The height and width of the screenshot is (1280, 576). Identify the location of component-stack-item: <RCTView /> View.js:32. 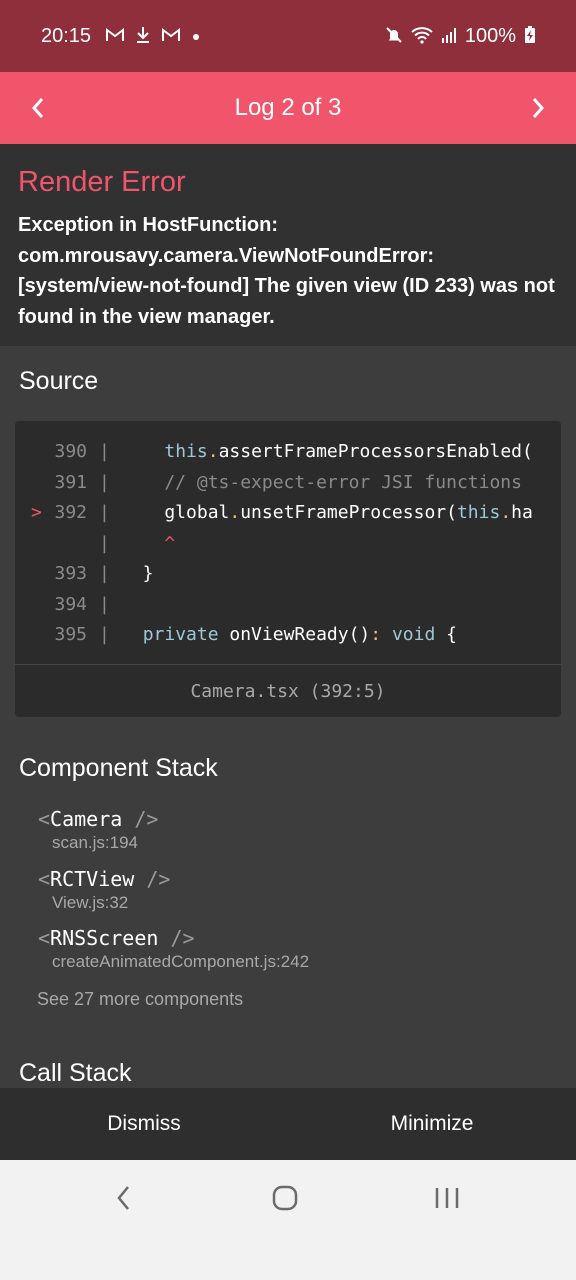
(298, 896).